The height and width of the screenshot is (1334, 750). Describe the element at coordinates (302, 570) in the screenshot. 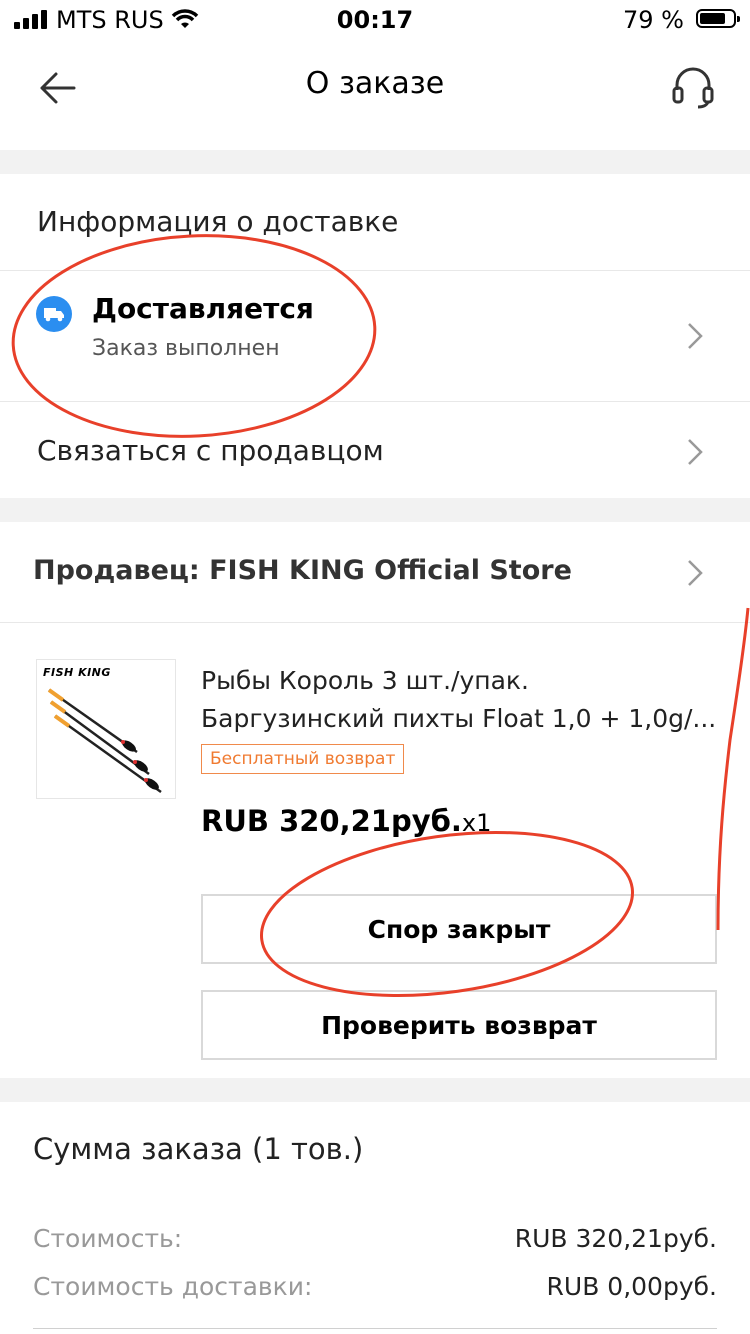

I see `seller-name: Продавец: FISH KING Official Store` at that location.